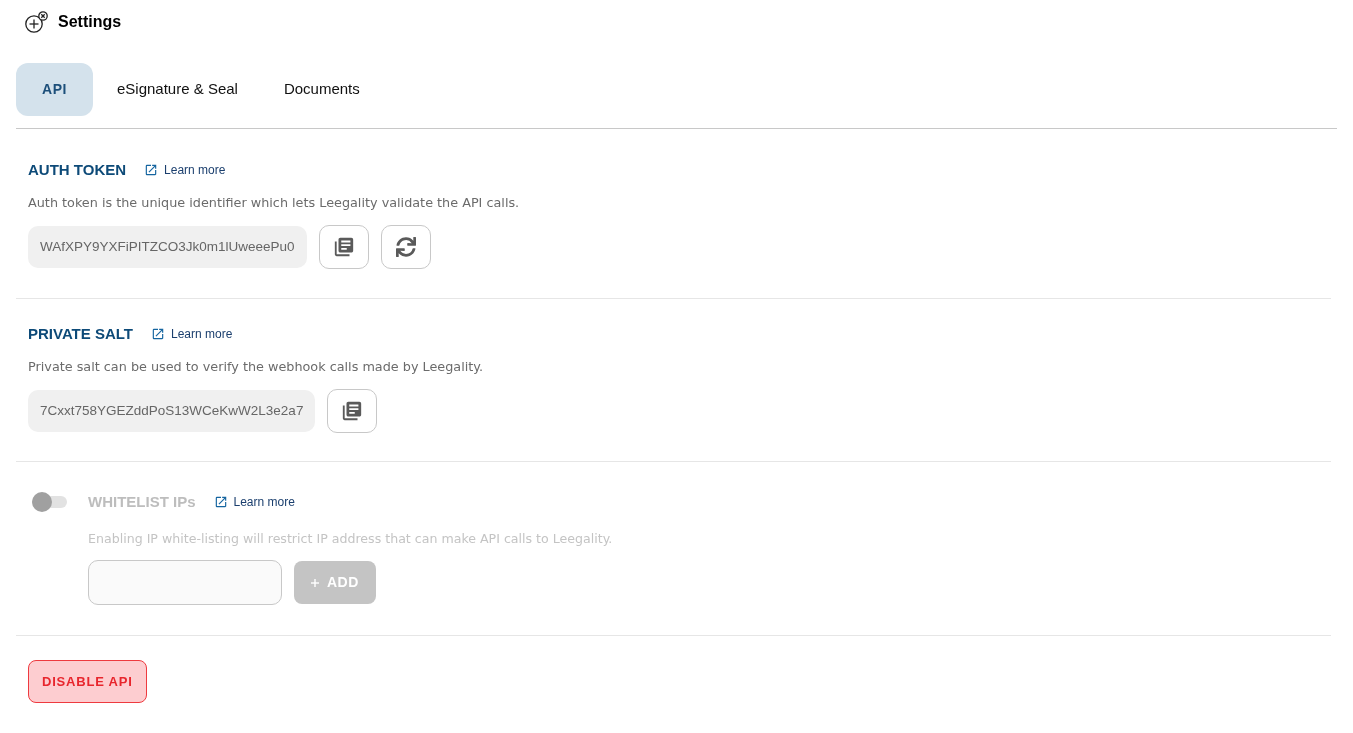 The width and height of the screenshot is (1353, 733). What do you see at coordinates (177, 89) in the screenshot?
I see `tab: eSignature & Seal` at bounding box center [177, 89].